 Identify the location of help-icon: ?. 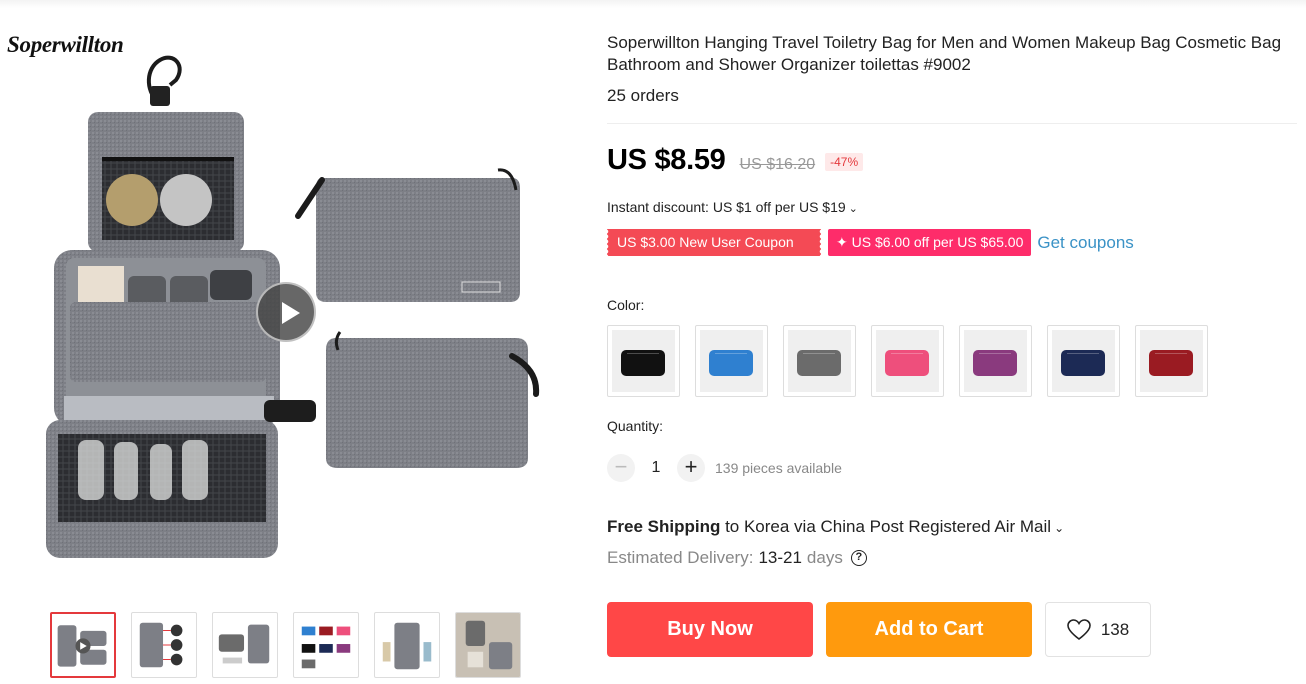
(858, 558).